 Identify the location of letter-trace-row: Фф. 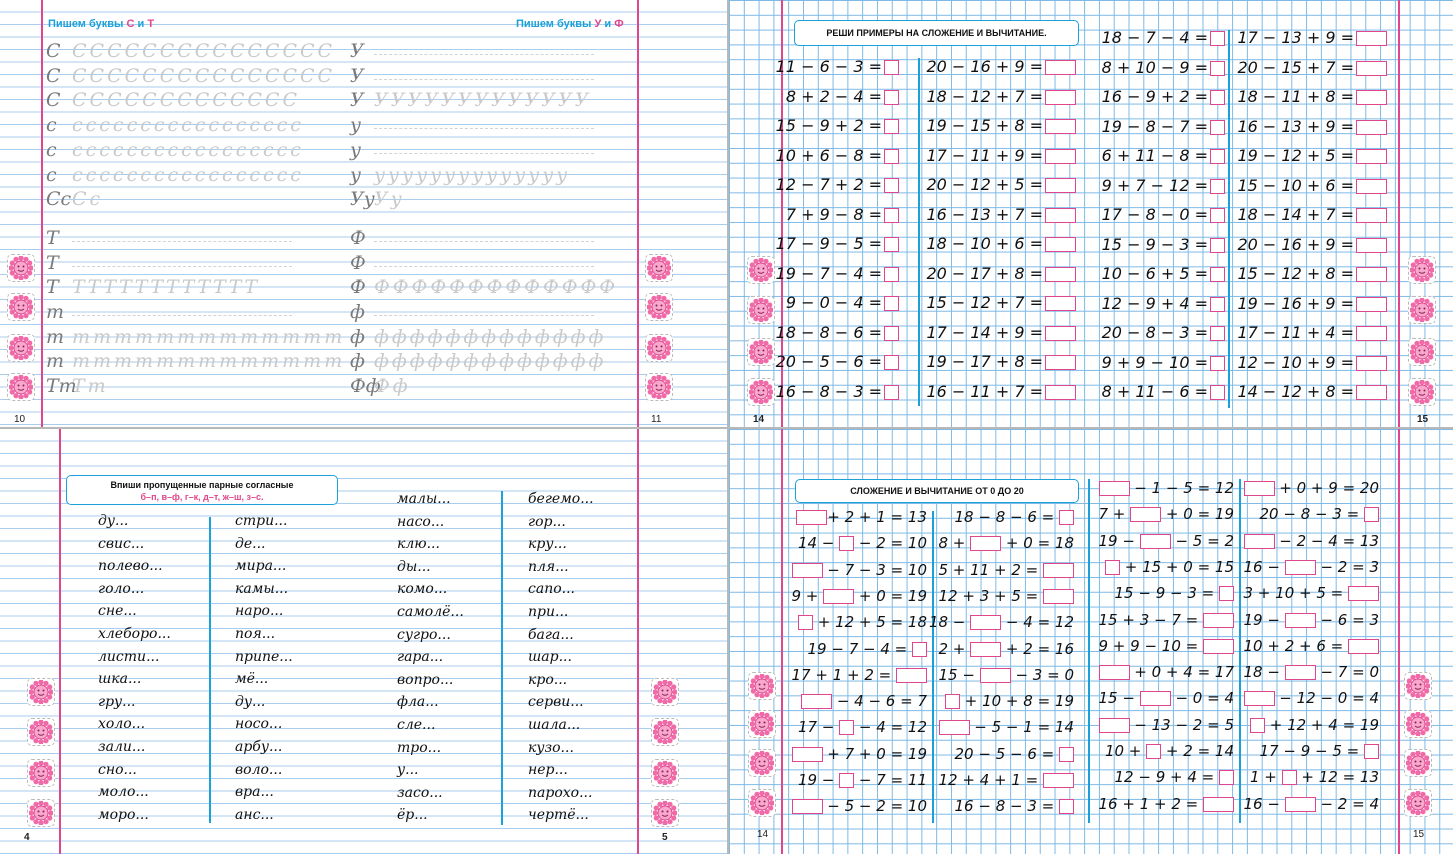
(392, 386).